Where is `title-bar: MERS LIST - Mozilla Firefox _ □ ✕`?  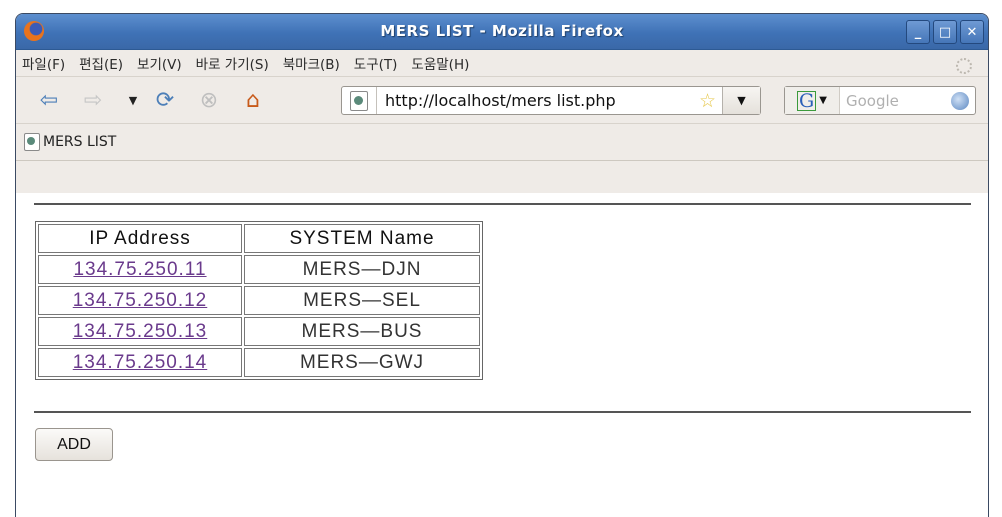 title-bar: MERS LIST - Mozilla Firefox _ □ ✕ is located at coordinates (502, 32).